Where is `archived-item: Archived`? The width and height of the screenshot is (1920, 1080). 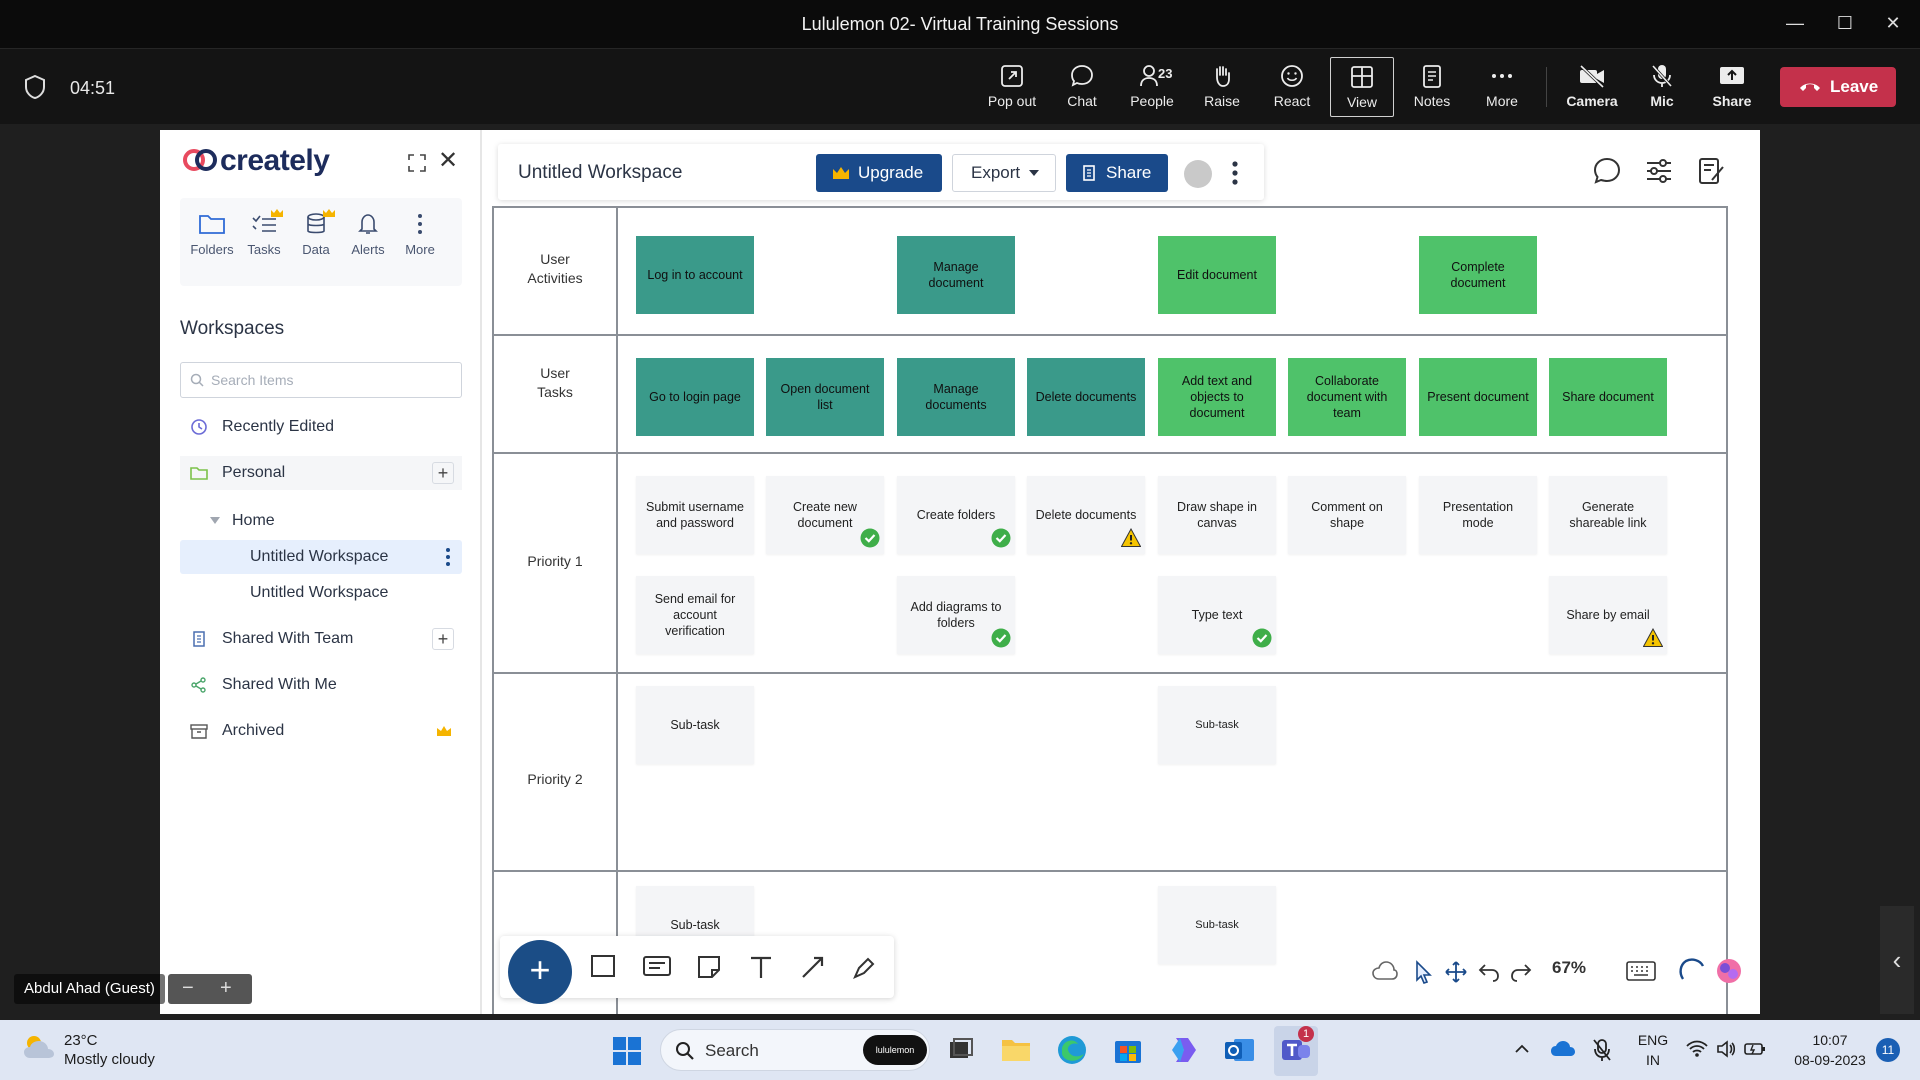 archived-item: Archived is located at coordinates (321, 731).